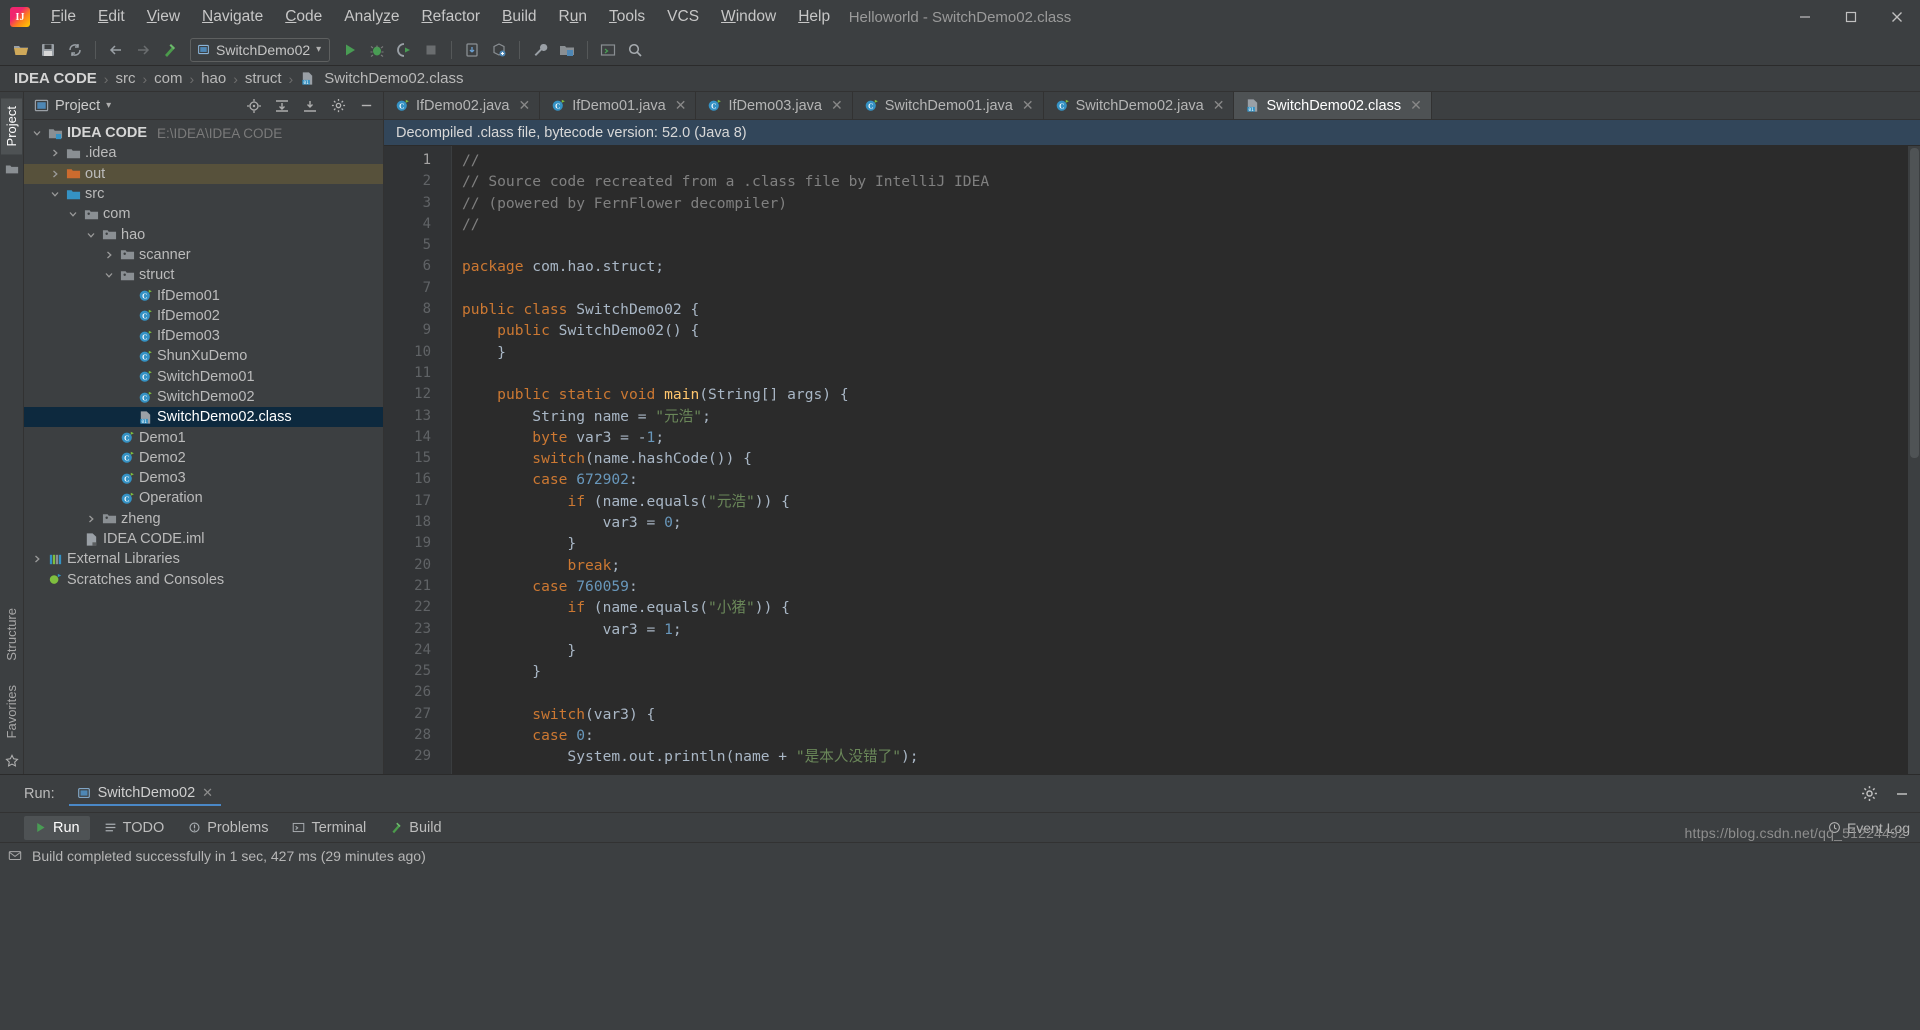 The height and width of the screenshot is (1030, 1920). What do you see at coordinates (213, 78) in the screenshot?
I see `breadcrumb-item-3: hao` at bounding box center [213, 78].